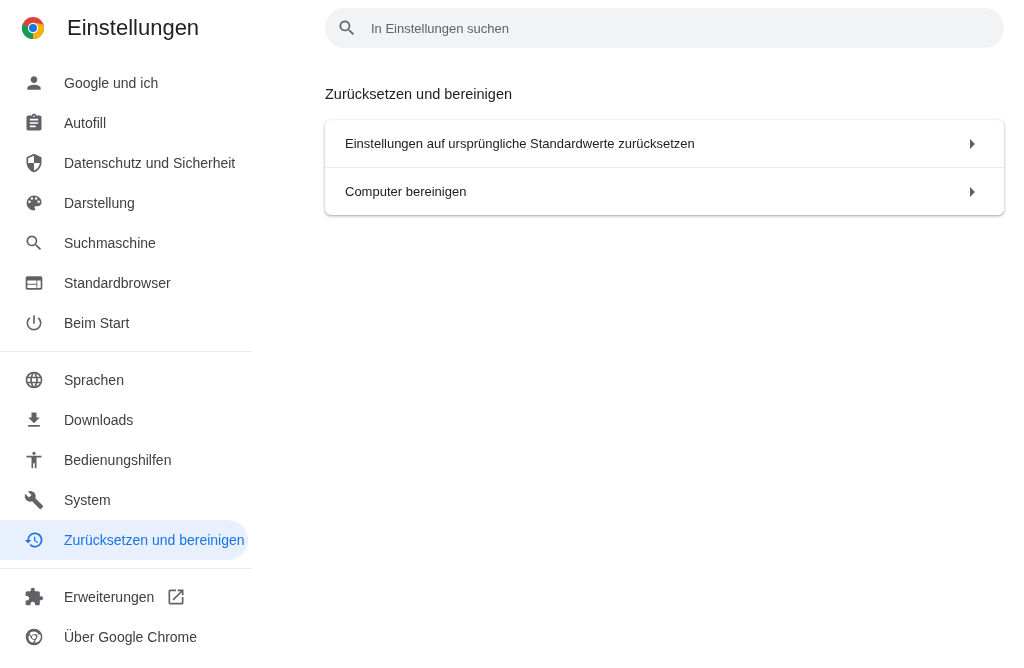 The height and width of the screenshot is (668, 1024). Describe the element at coordinates (664, 28) in the screenshot. I see `search-field: In Einstellungen suchen` at that location.